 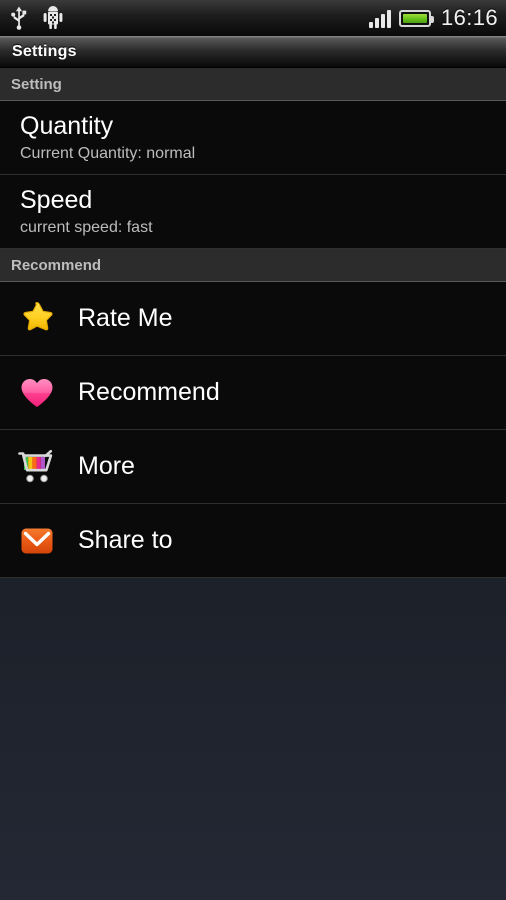 What do you see at coordinates (149, 392) in the screenshot?
I see `list-item-label: Recommend` at bounding box center [149, 392].